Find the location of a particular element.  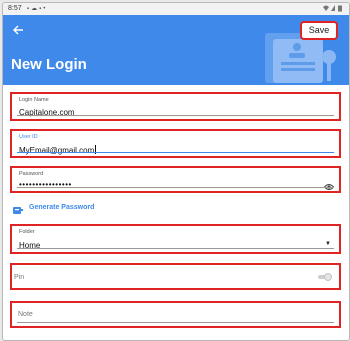

user-id-value: MyEmail@gmail.com is located at coordinates (57, 150).